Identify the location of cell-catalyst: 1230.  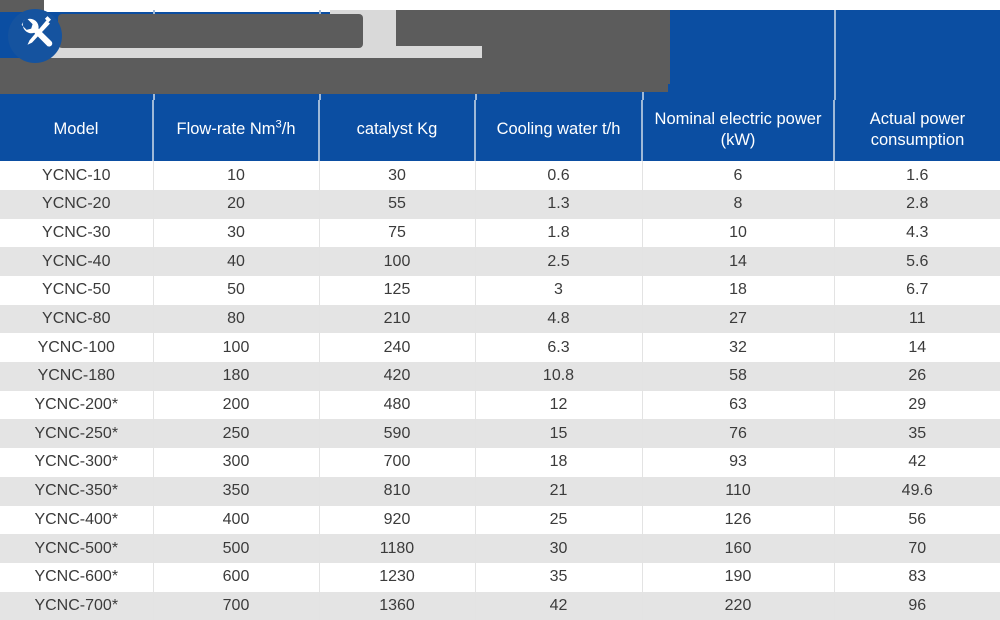
(397, 577).